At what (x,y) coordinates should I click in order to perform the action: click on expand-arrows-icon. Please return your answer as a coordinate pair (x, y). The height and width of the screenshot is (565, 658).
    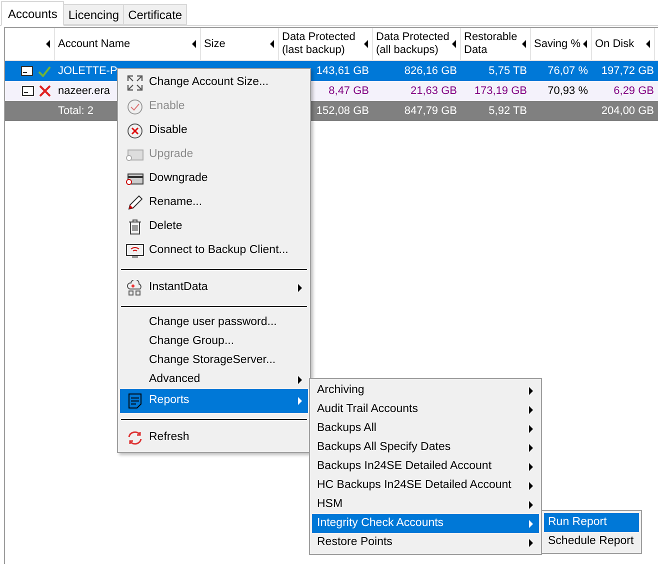
    Looking at the image, I should click on (134, 83).